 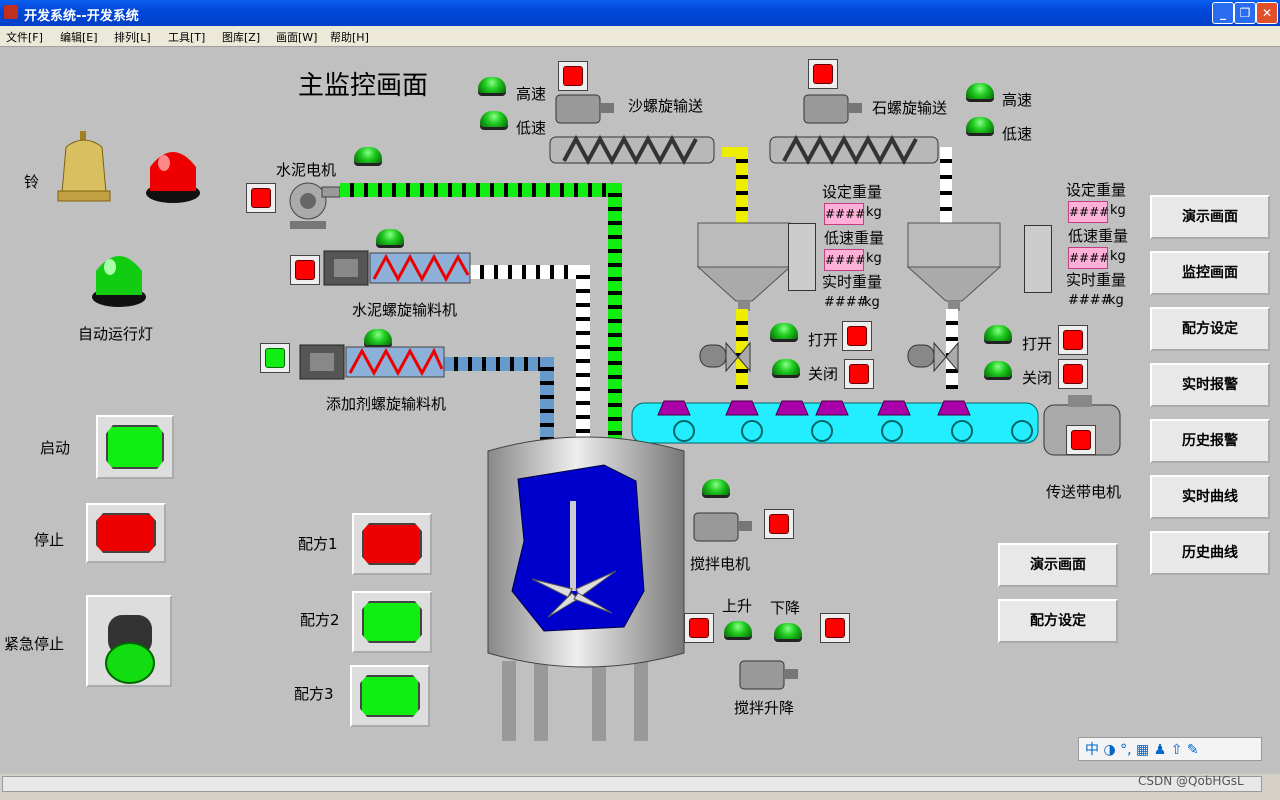 What do you see at coordinates (296, 37) in the screenshot?
I see `menu-screen: 画面[W]` at bounding box center [296, 37].